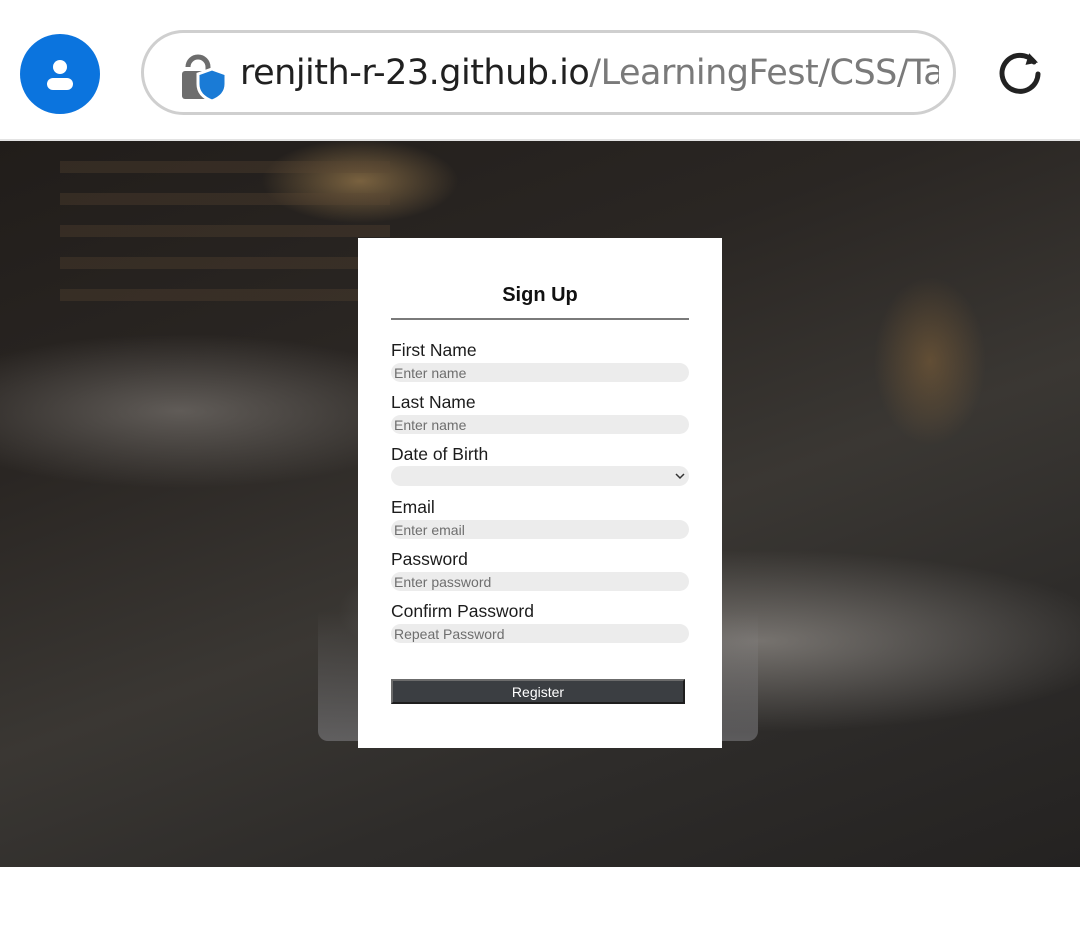 This screenshot has width=1080, height=937. I want to click on url-path: /LearningFest/CSS/Task, so click(764, 73).